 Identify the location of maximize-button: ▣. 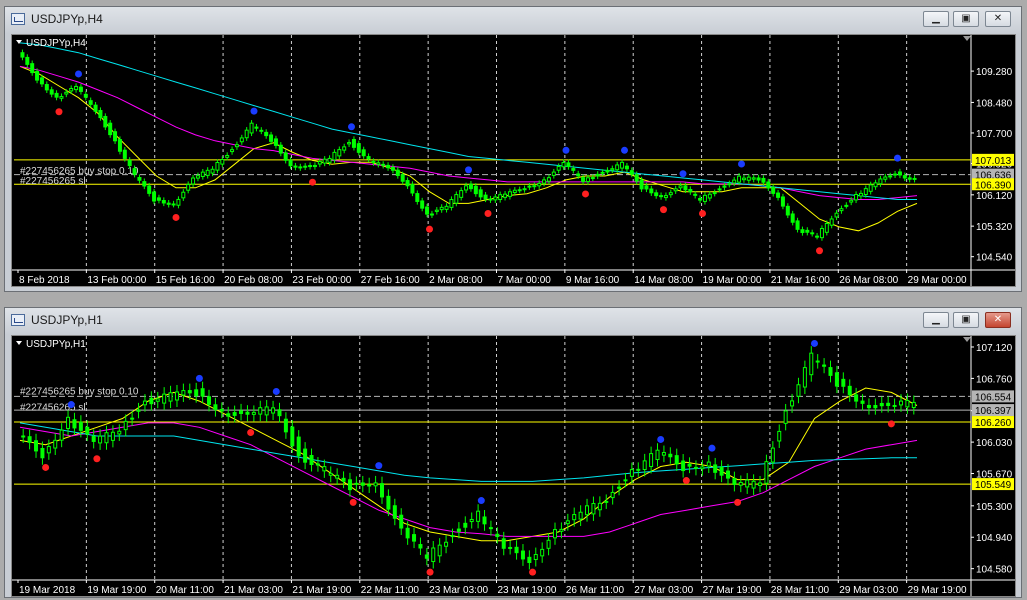
(966, 19).